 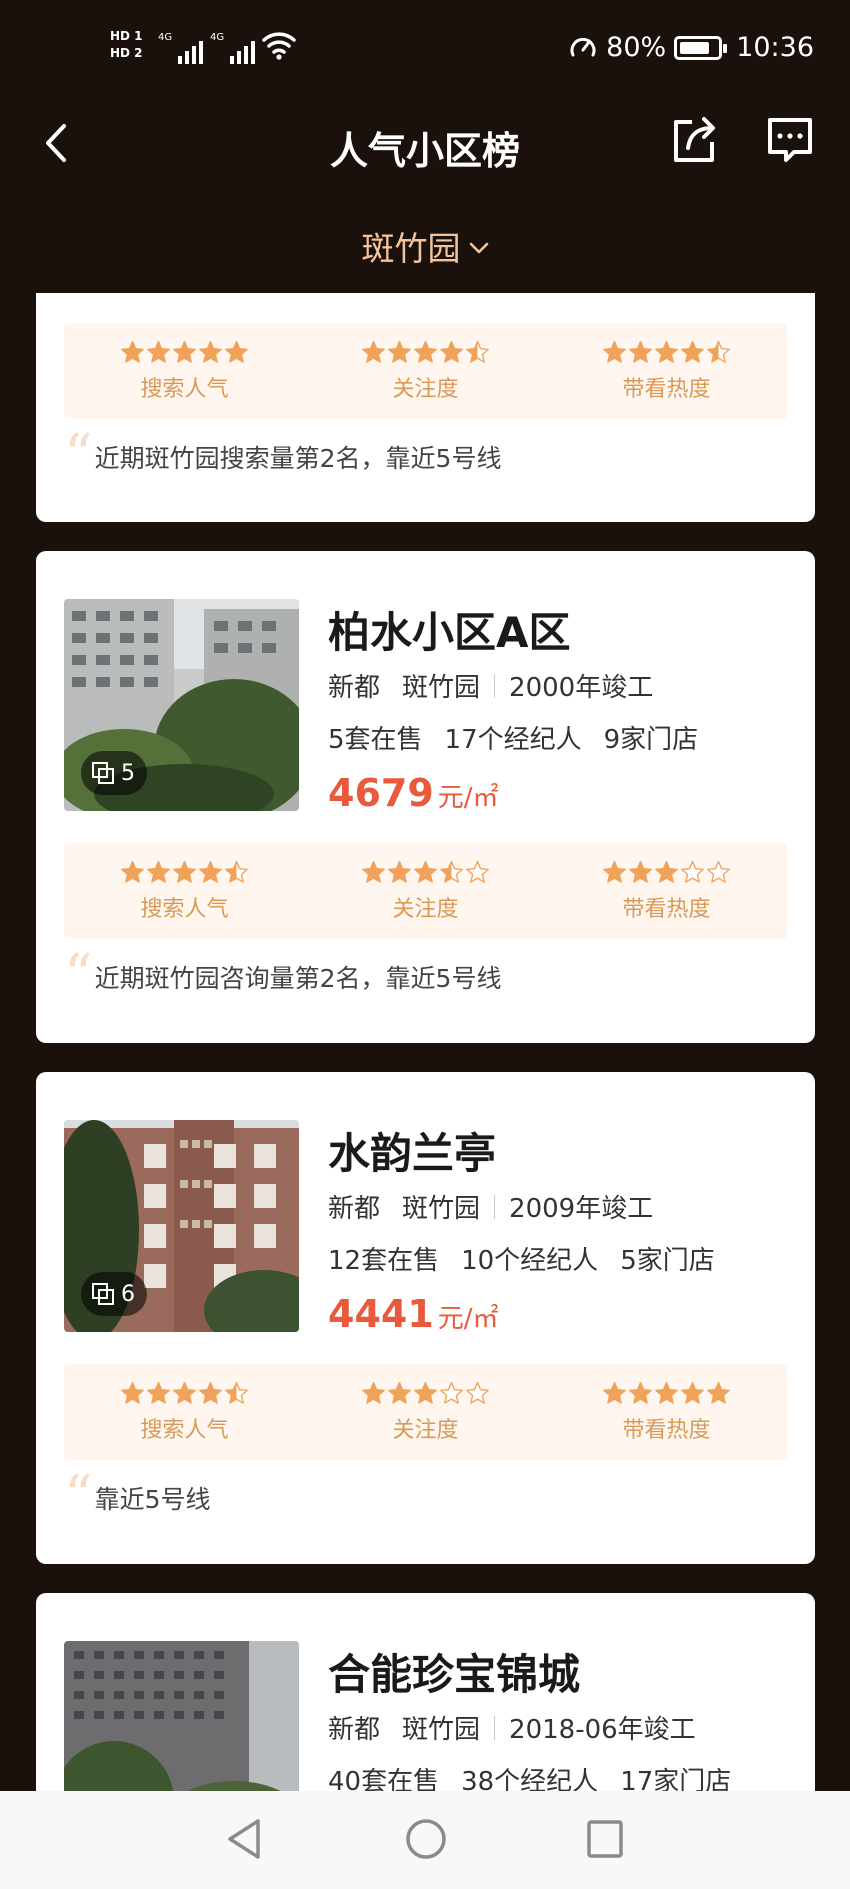 What do you see at coordinates (636, 47) in the screenshot?
I see `battery-percent: 80%` at bounding box center [636, 47].